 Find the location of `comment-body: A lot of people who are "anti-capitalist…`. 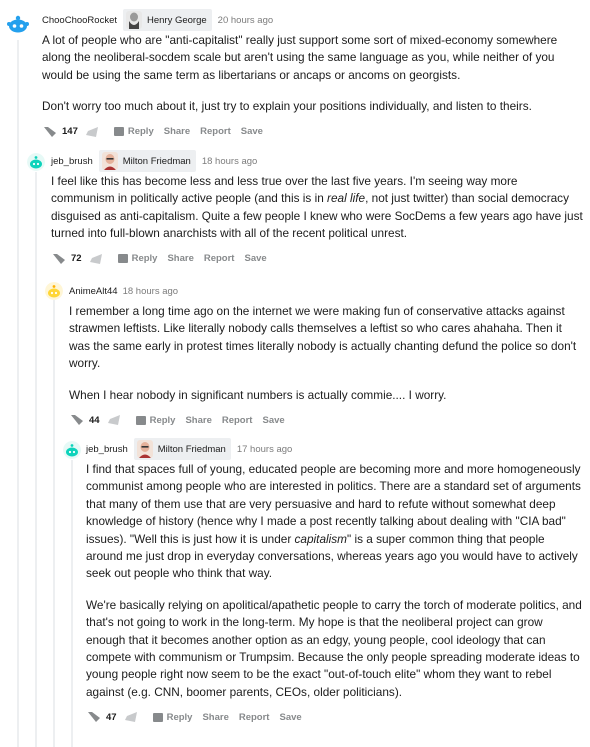

comment-body: A lot of people who are "anti-capitalist… is located at coordinates (312, 74).